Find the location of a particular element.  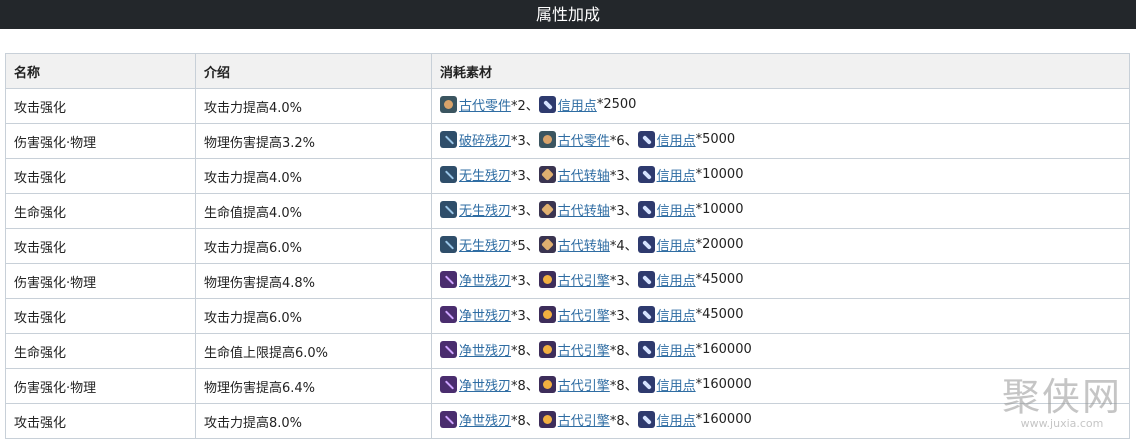

material-item: 信用点 *10000 is located at coordinates (690, 174).